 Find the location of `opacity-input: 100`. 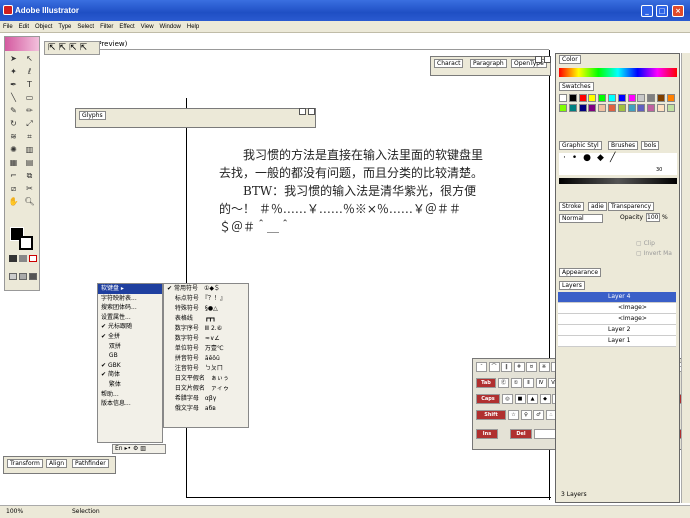

opacity-input: 100 is located at coordinates (653, 217).